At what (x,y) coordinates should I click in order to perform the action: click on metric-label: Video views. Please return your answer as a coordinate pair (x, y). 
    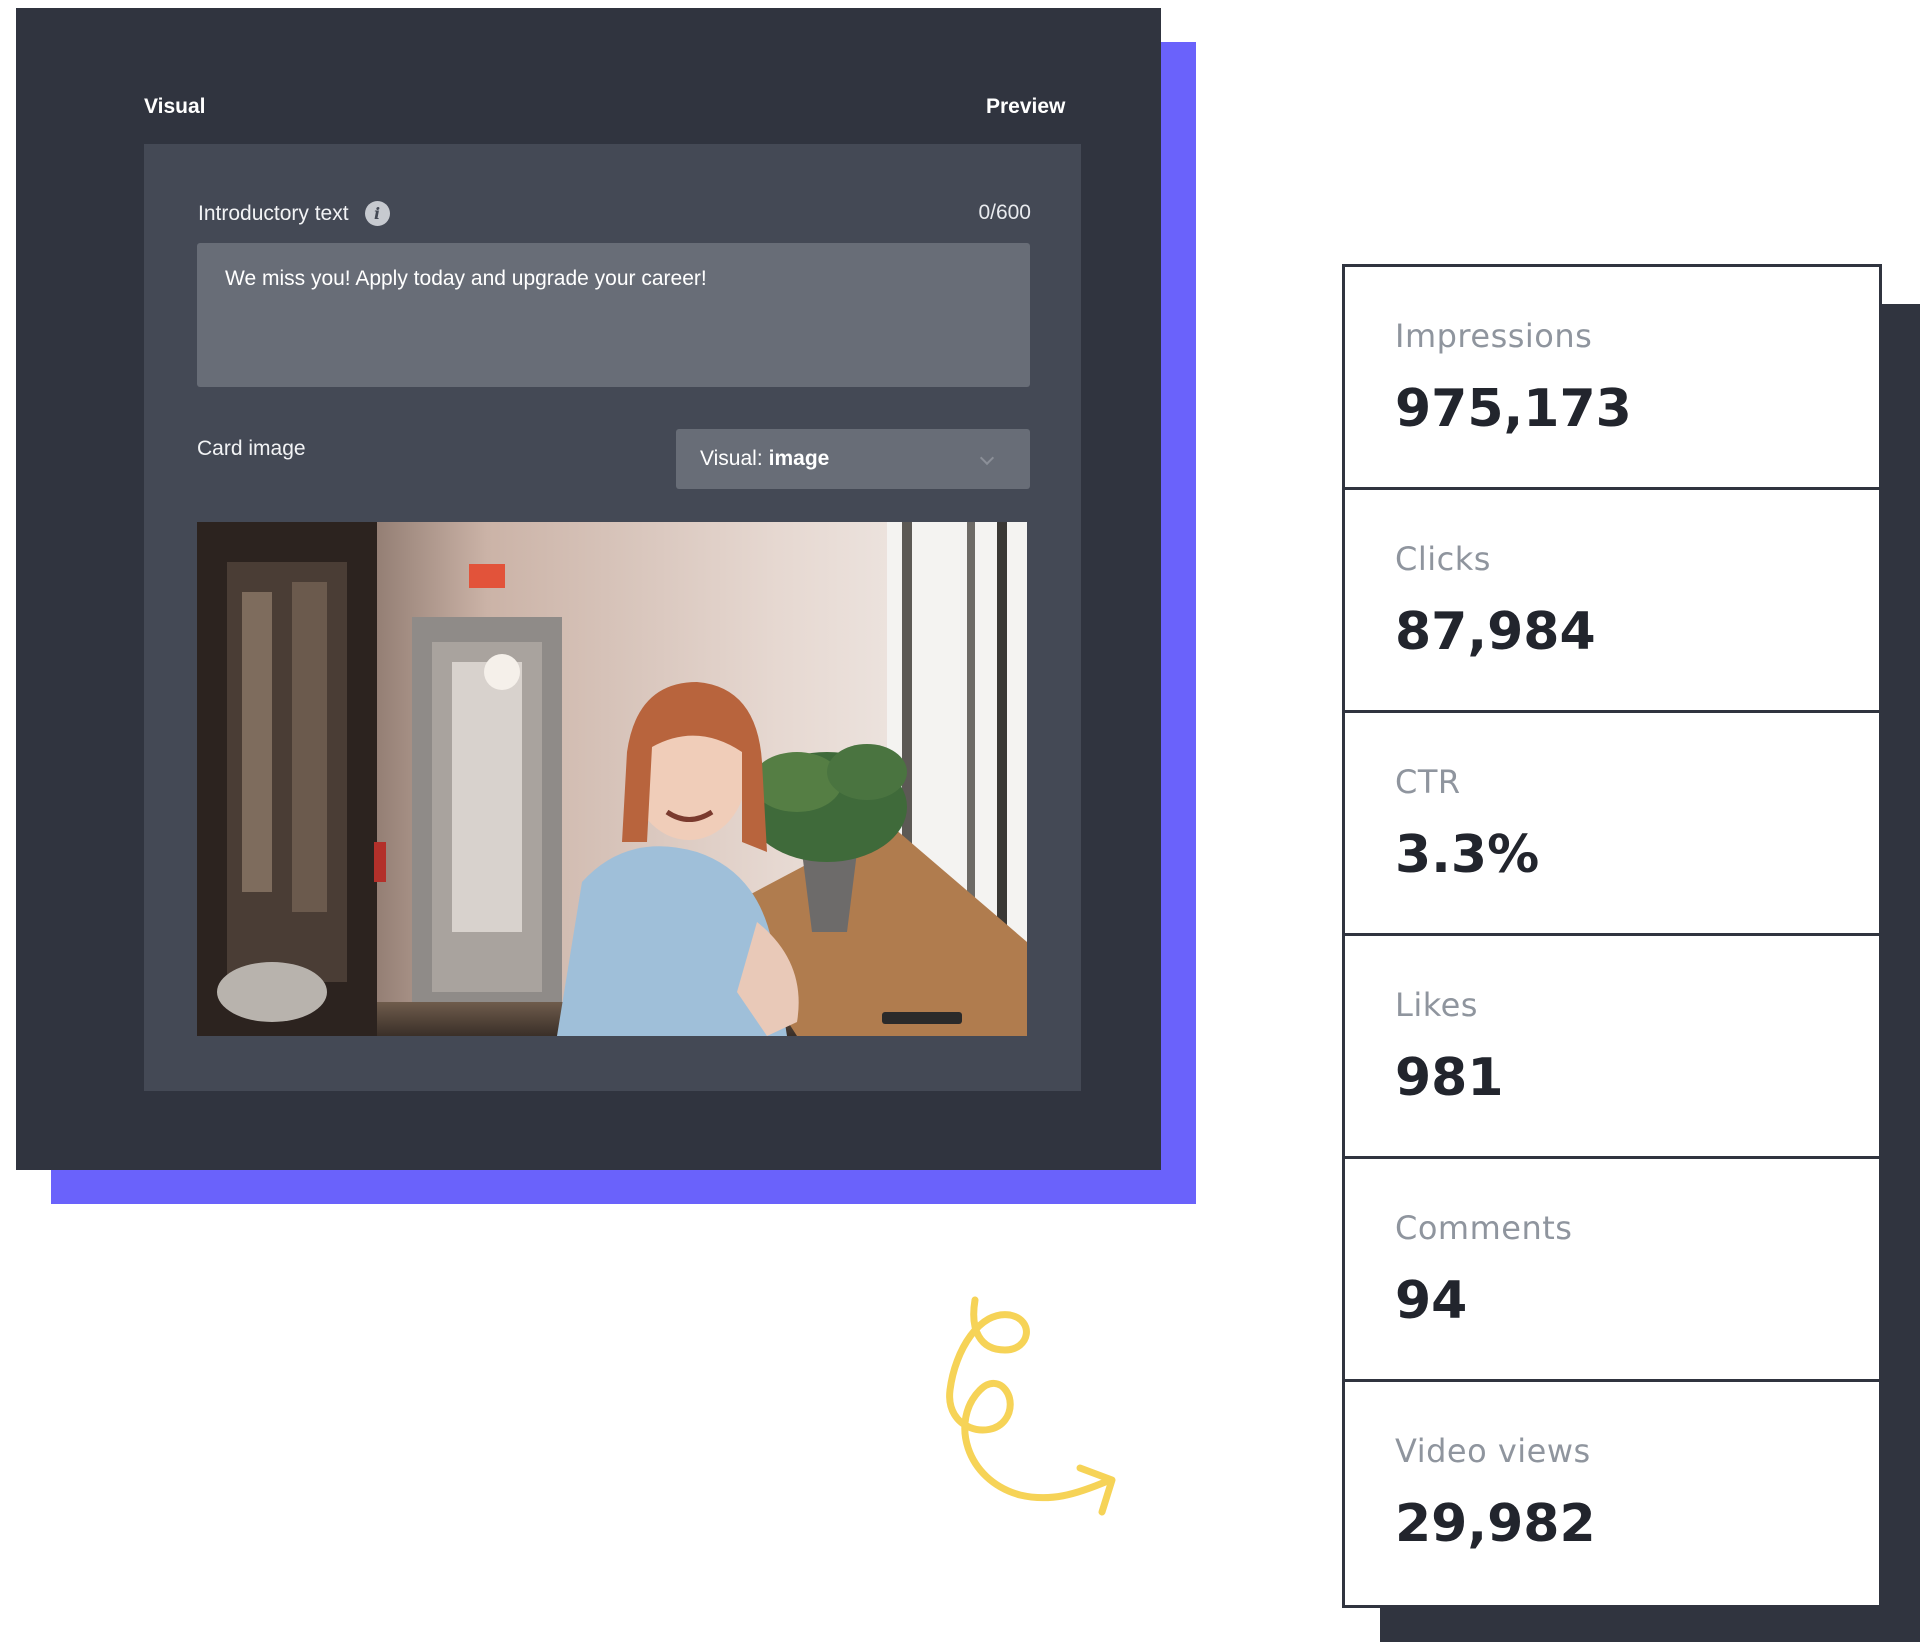
    Looking at the image, I should click on (1493, 1451).